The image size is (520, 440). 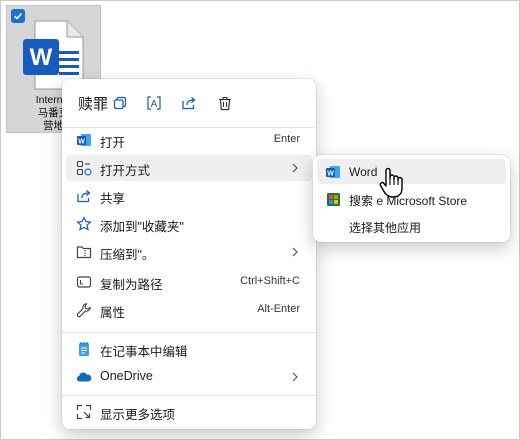 I want to click on menu-item-edit-notepad: 在记事本中编辑, so click(x=189, y=349).